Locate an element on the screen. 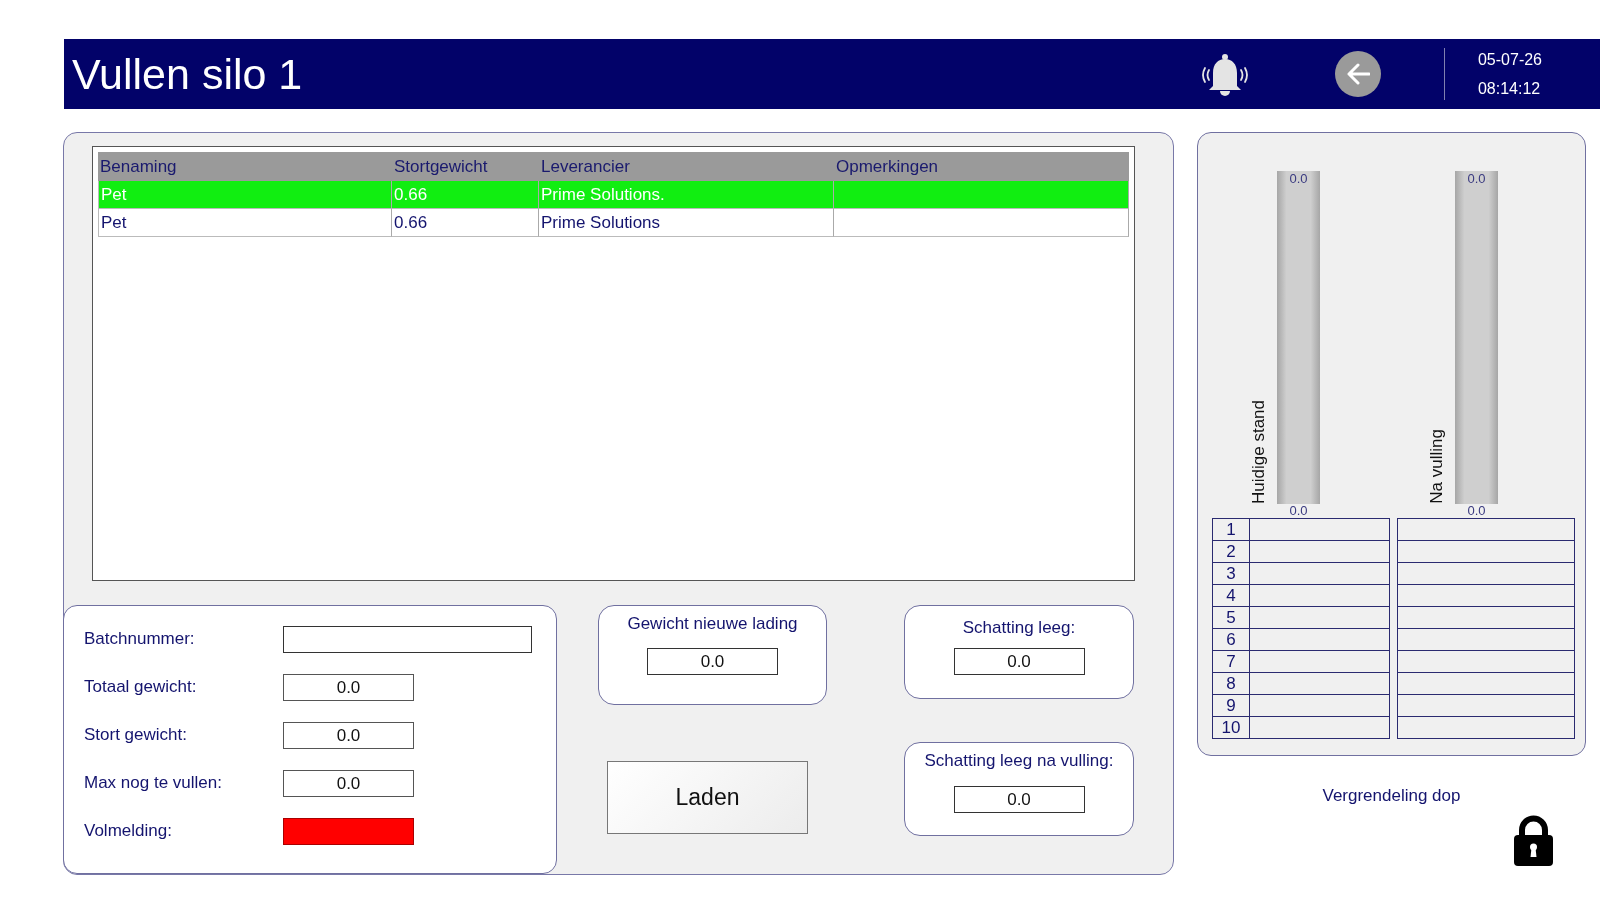 This screenshot has height=904, width=1600. row-number: 7 is located at coordinates (1231, 661).